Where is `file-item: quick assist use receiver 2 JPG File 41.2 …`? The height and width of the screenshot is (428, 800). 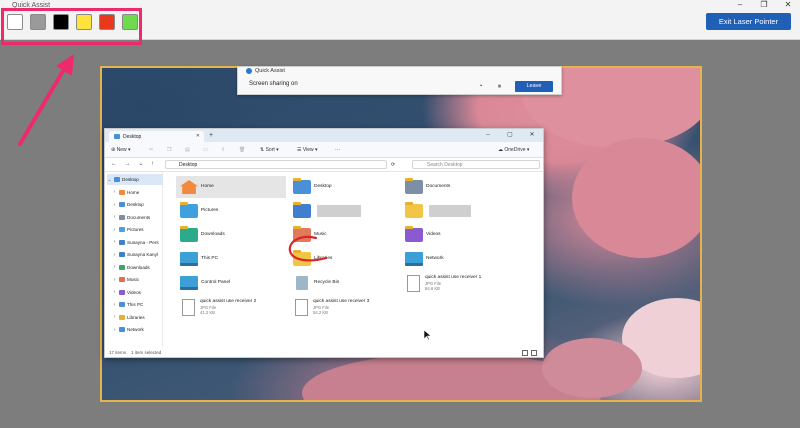 file-item: quick assist use receiver 2 JPG File 41.2 … is located at coordinates (231, 307).